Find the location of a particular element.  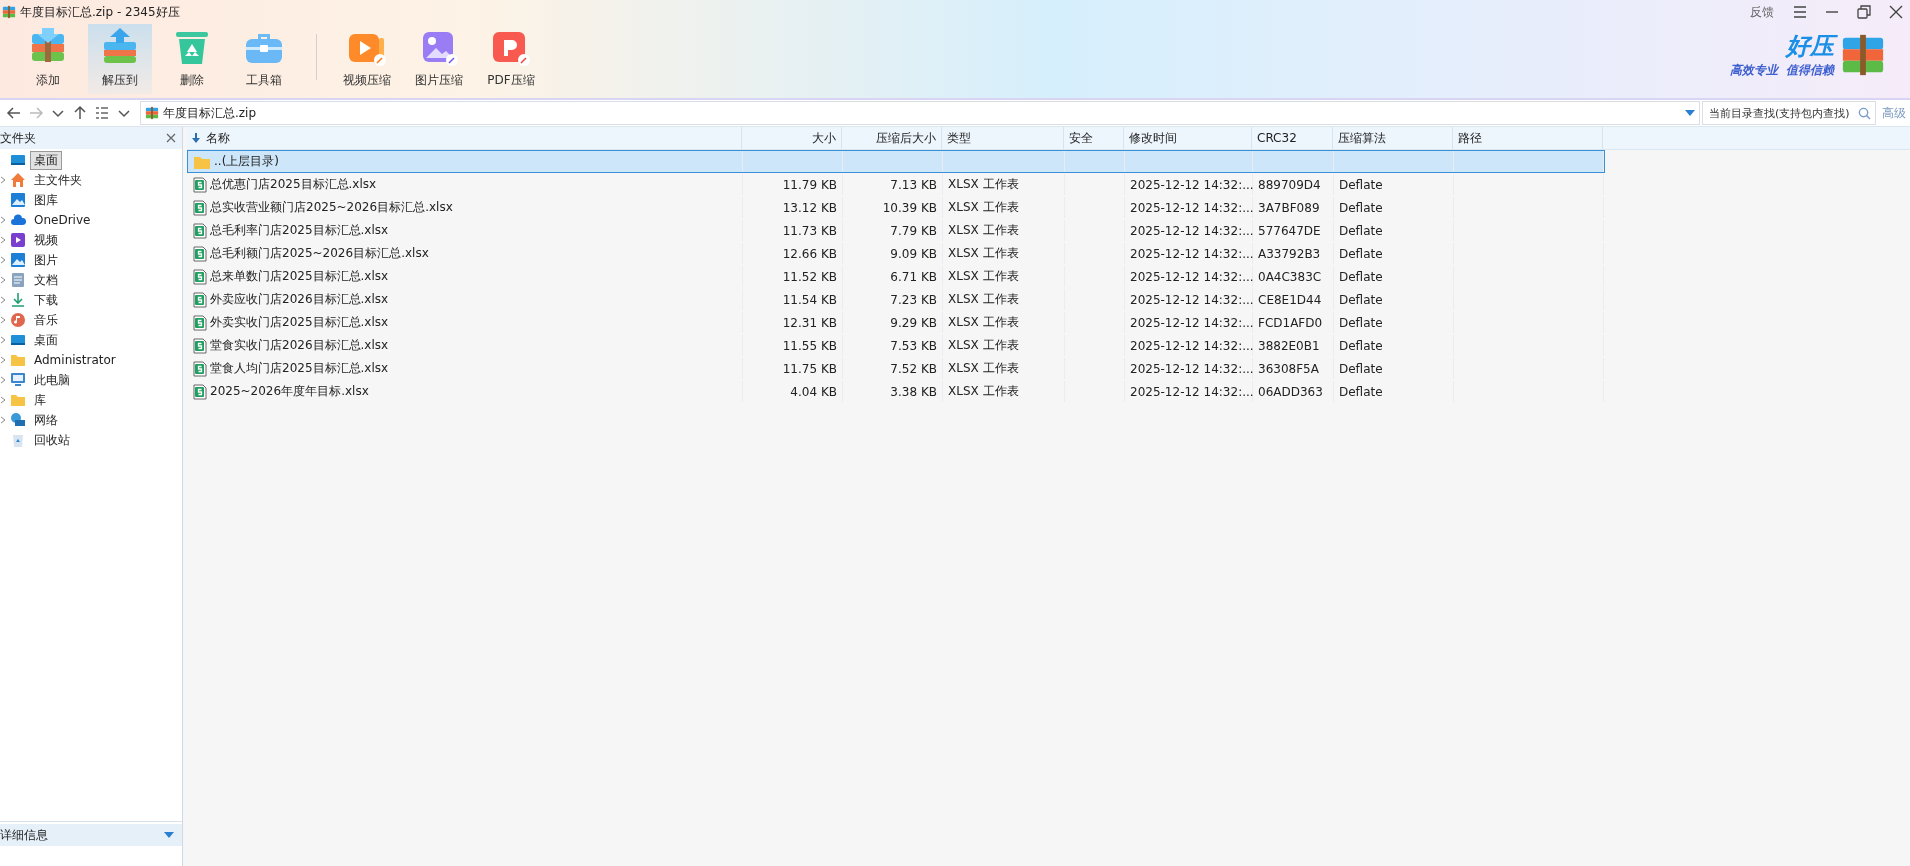

file-name: 总来单数门店2025目标汇总.xlsx is located at coordinates (299, 276).